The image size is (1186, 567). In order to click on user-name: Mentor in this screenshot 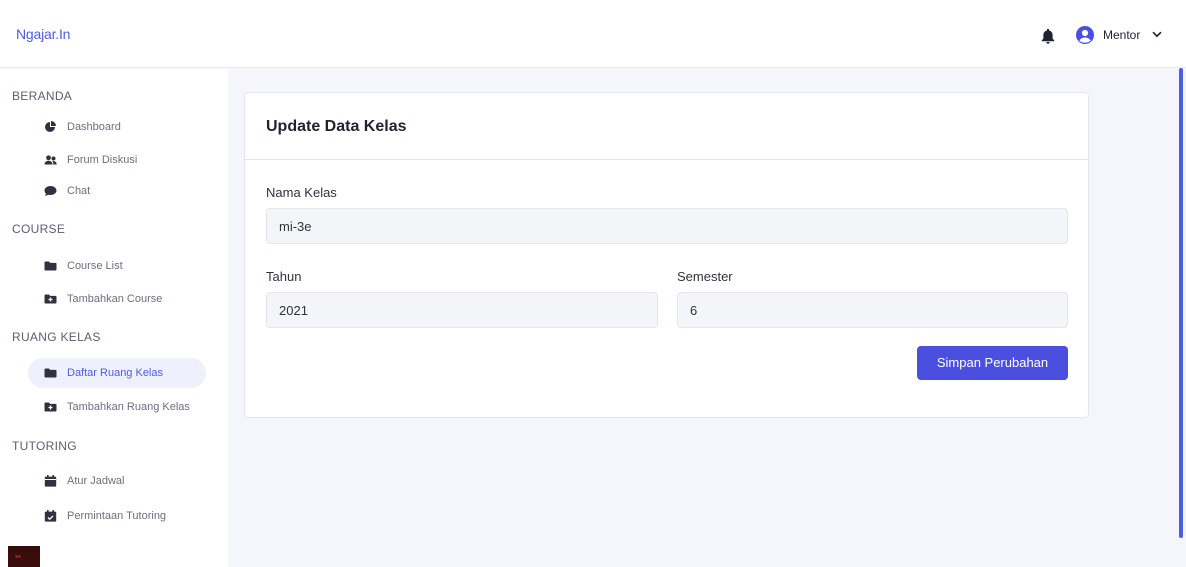, I will do `click(1121, 35)`.